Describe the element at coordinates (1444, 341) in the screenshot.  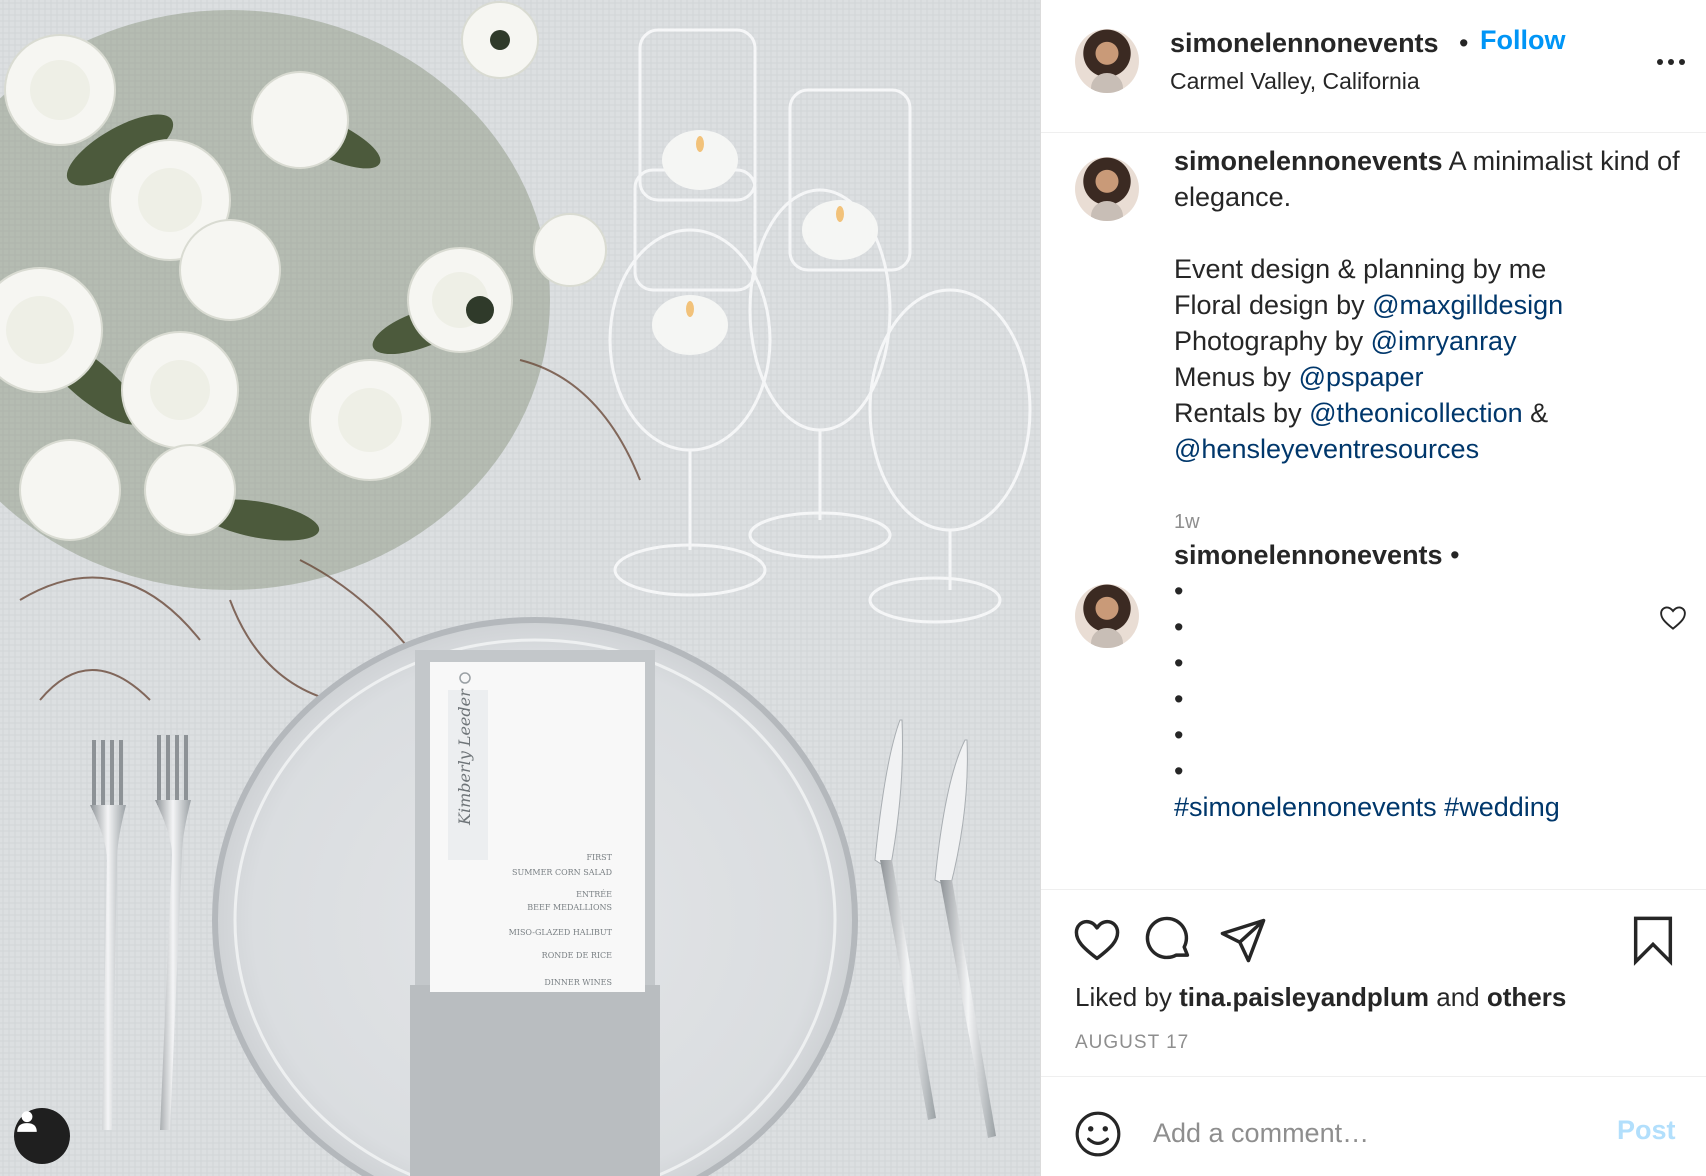
I see `mention-link: @imryanray` at that location.